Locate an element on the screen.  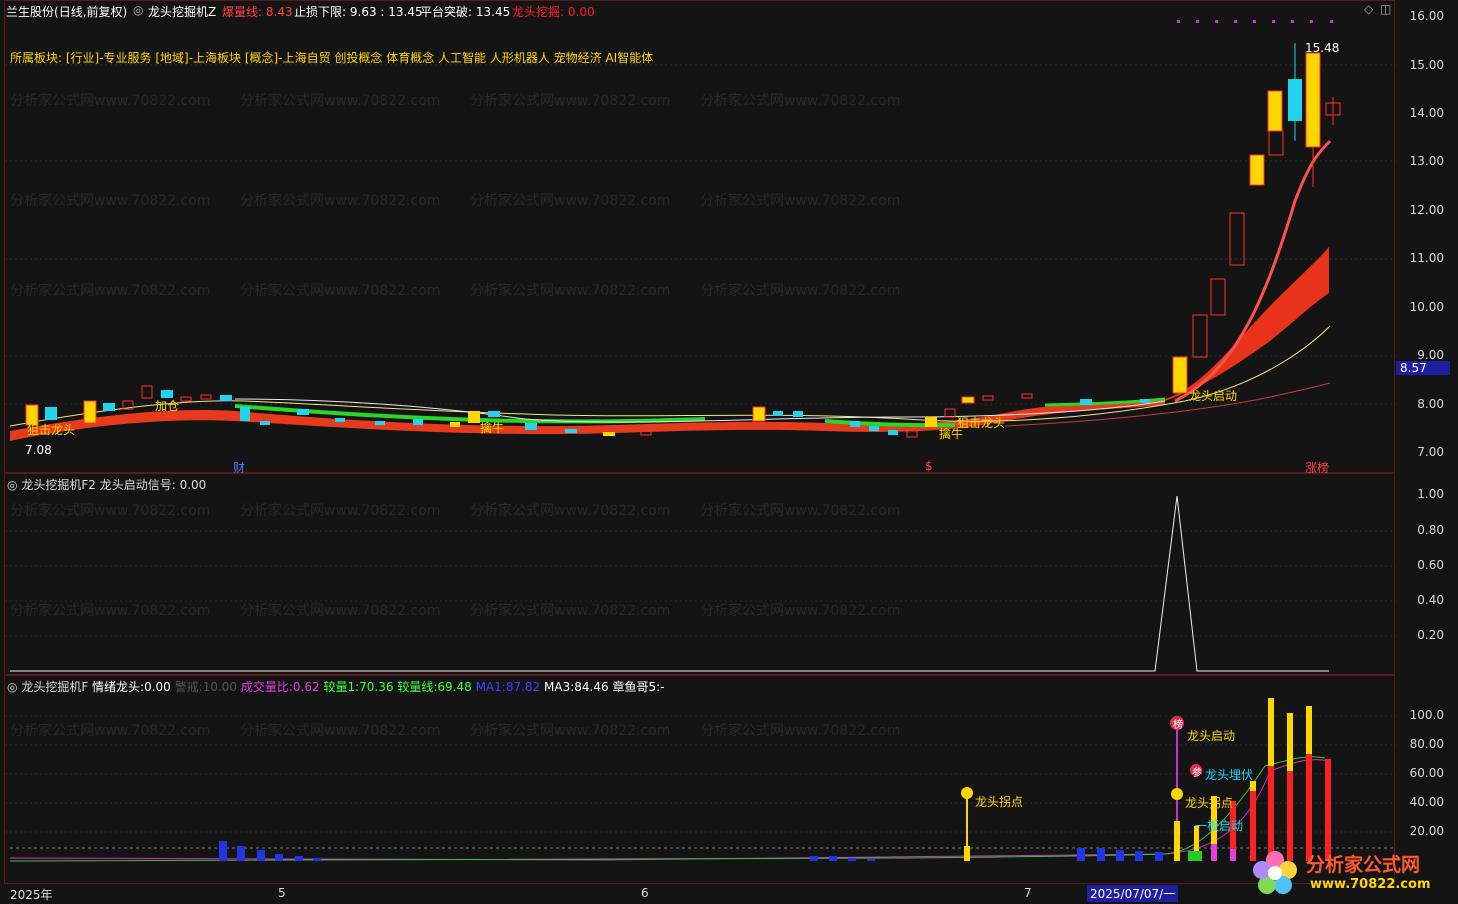
rally-bars is located at coordinates (1146, 779).